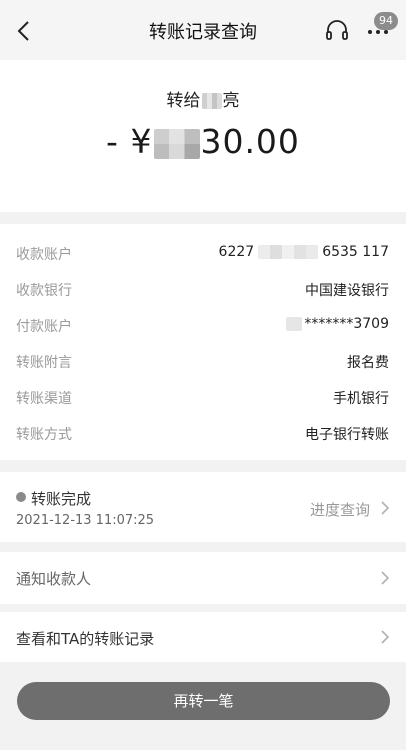 The width and height of the screenshot is (406, 750). Describe the element at coordinates (85, 520) in the screenshot. I see `status-time: 2021-12-13 11:07:25` at that location.